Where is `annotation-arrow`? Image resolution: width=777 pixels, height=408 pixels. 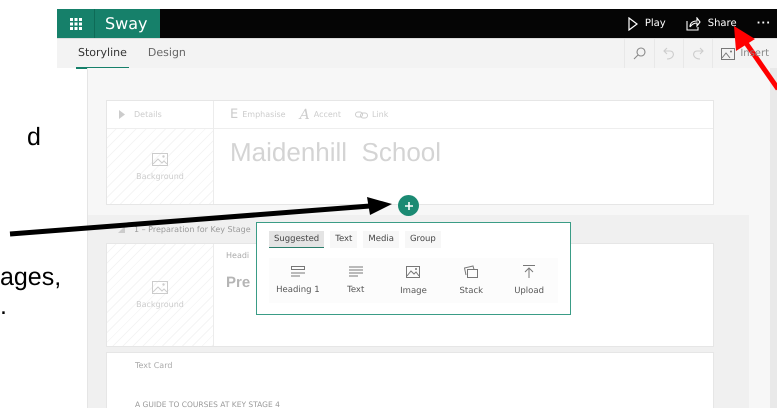
annotation-arrow is located at coordinates (755, 58).